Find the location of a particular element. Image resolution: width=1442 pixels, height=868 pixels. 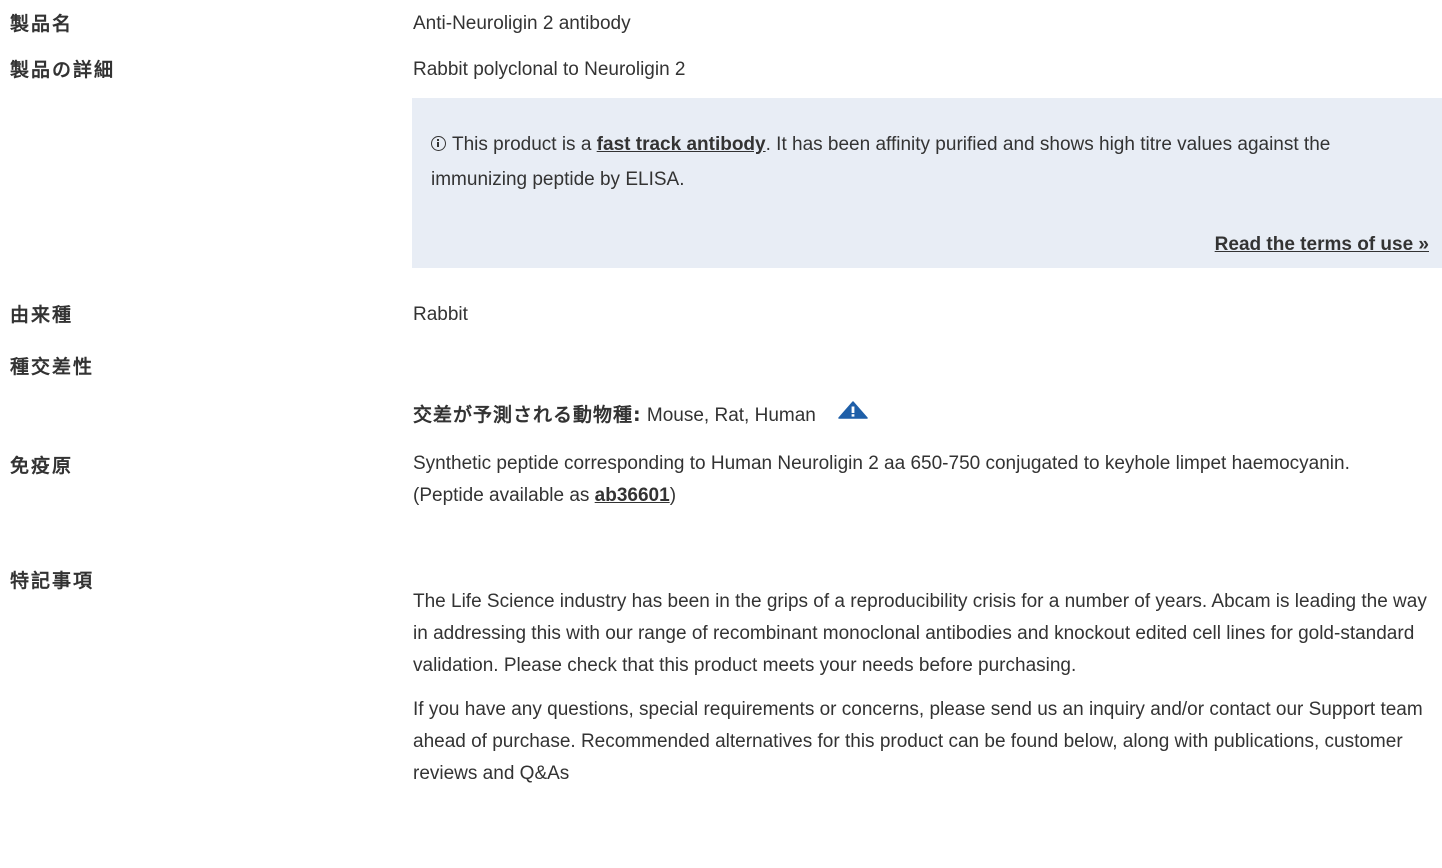

value-product-detail: Rabbit polyclonal to Neuroligin 2 is located at coordinates (549, 69).